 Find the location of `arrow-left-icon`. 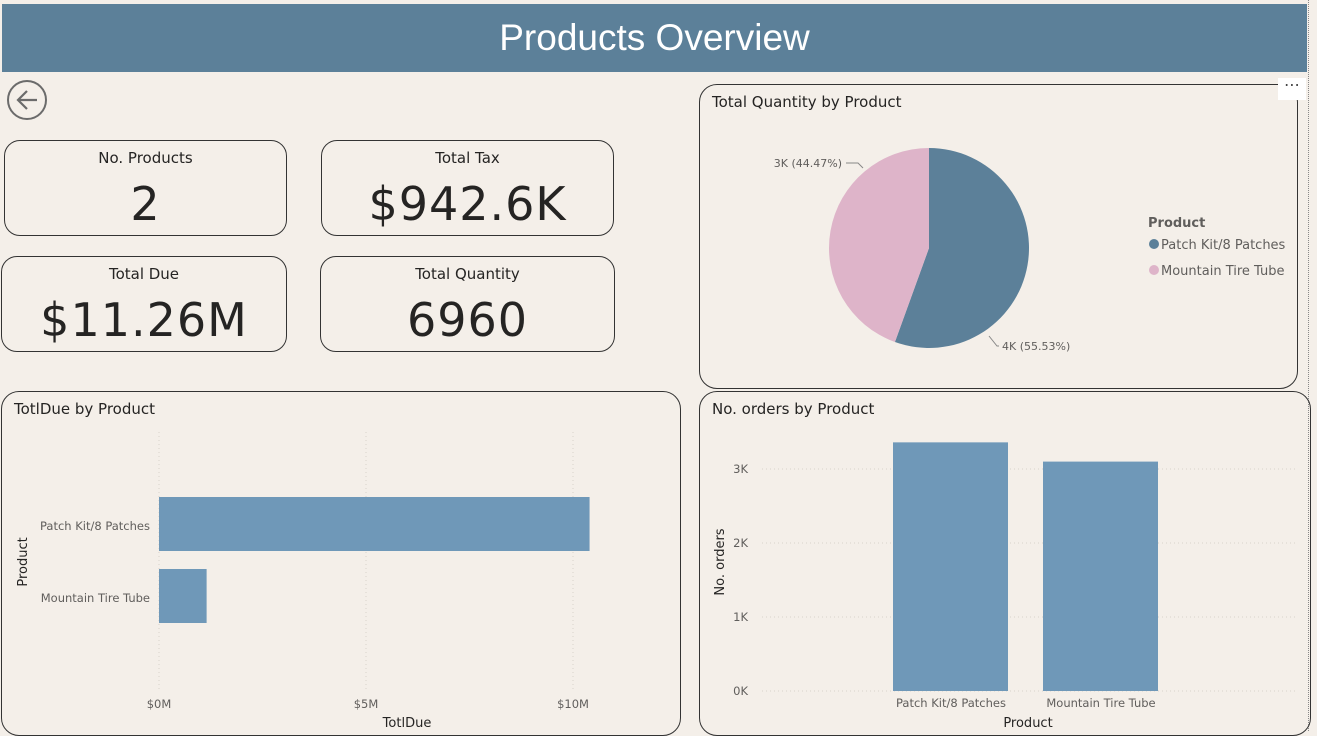

arrow-left-icon is located at coordinates (26, 100).